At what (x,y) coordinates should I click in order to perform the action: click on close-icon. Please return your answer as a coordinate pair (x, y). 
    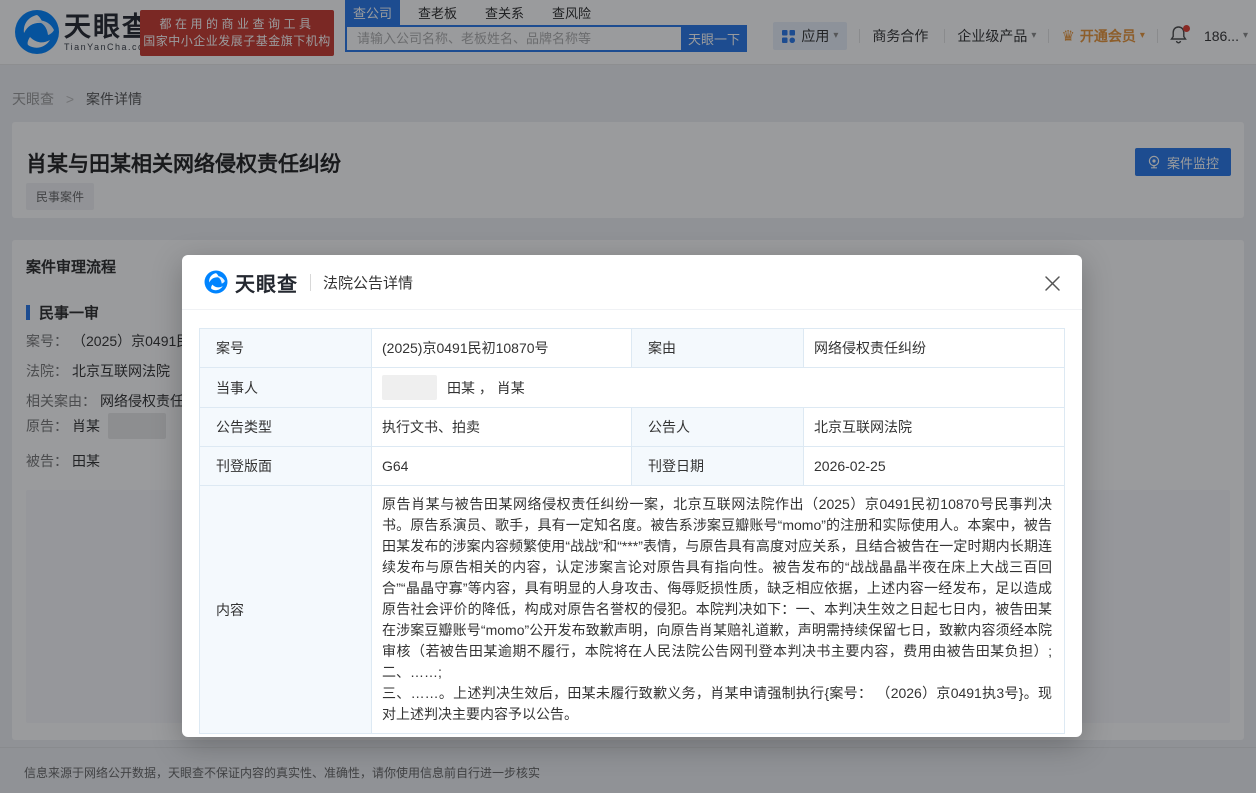
    Looking at the image, I should click on (1052, 283).